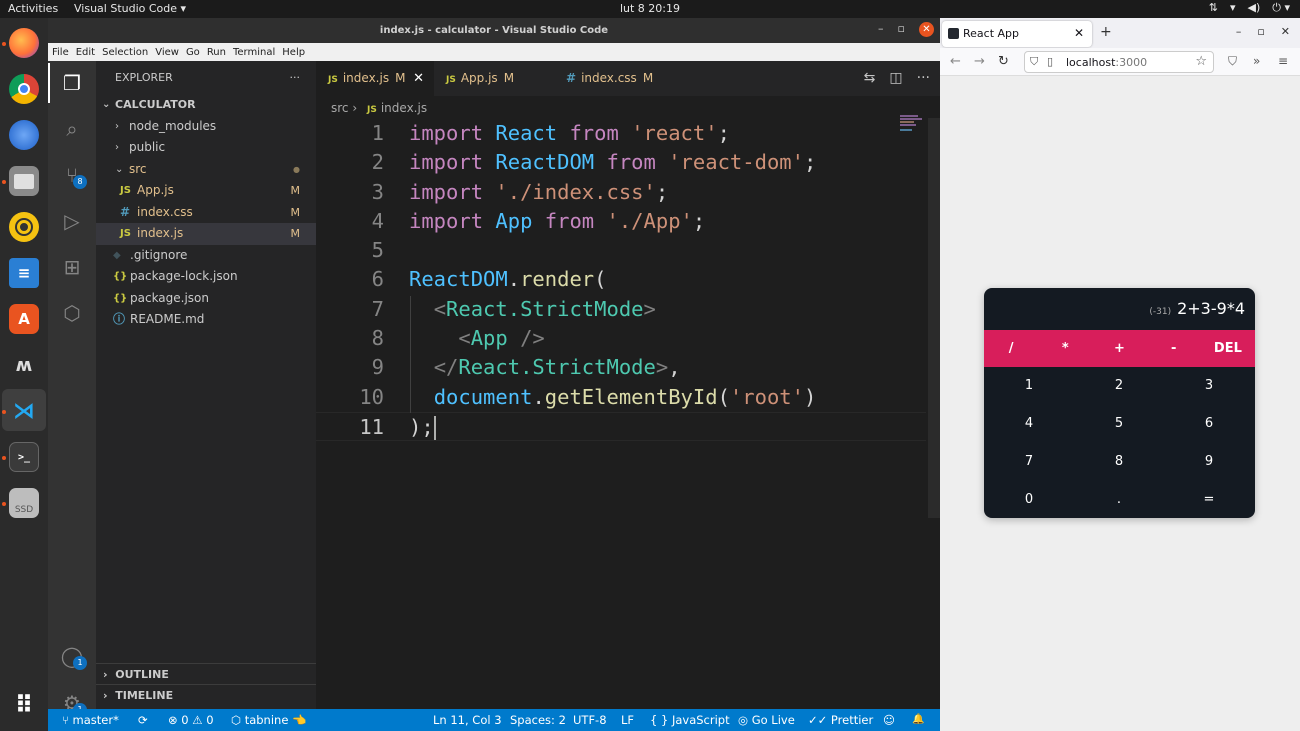 The width and height of the screenshot is (1300, 731). I want to click on code-line: 9 </React.StrictMode>,, so click(621, 367).